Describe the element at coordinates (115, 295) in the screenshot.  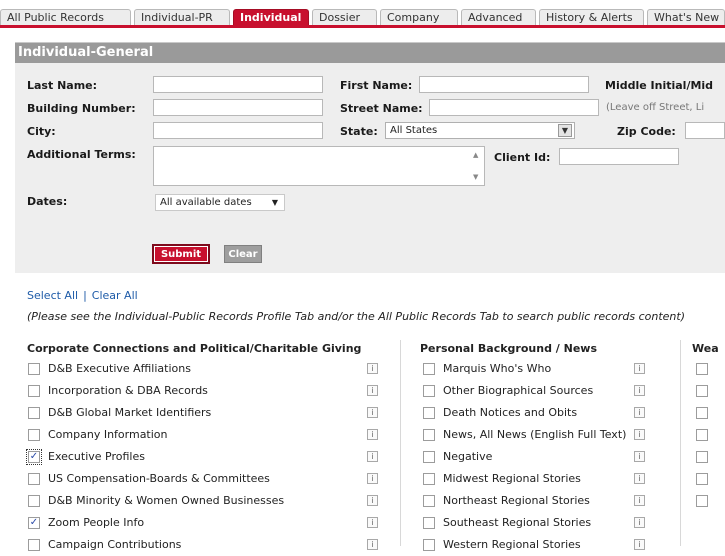
I see `clear-all-link: Clear All` at that location.